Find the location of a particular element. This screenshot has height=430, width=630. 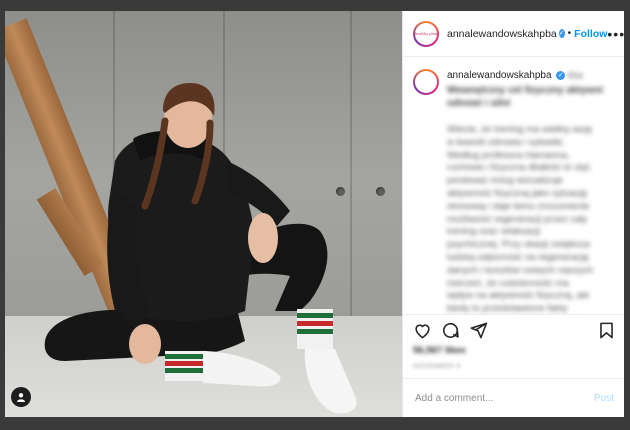

share-icon is located at coordinates (478, 330).